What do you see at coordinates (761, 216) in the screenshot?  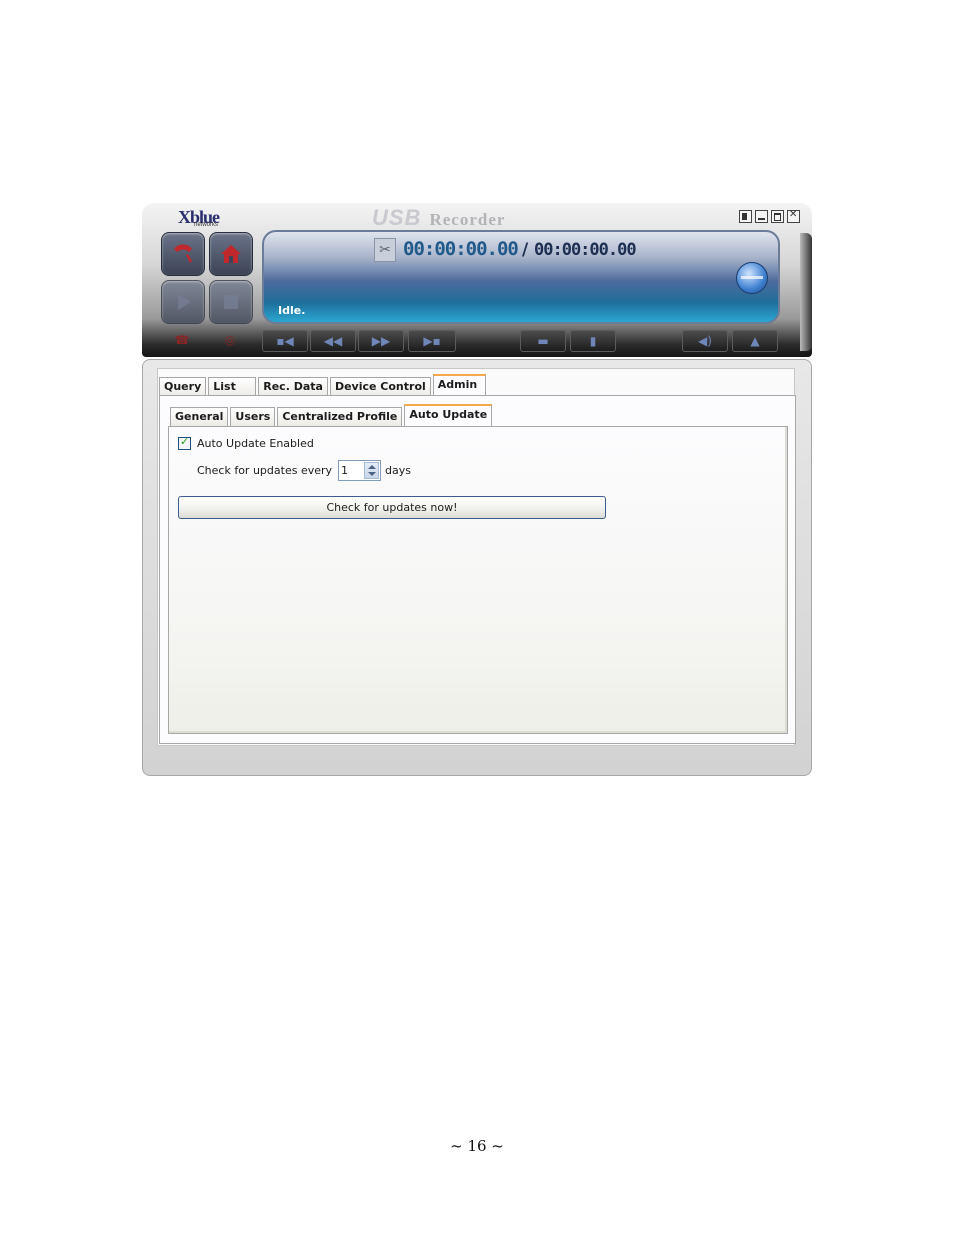 I see `minimize-icon` at bounding box center [761, 216].